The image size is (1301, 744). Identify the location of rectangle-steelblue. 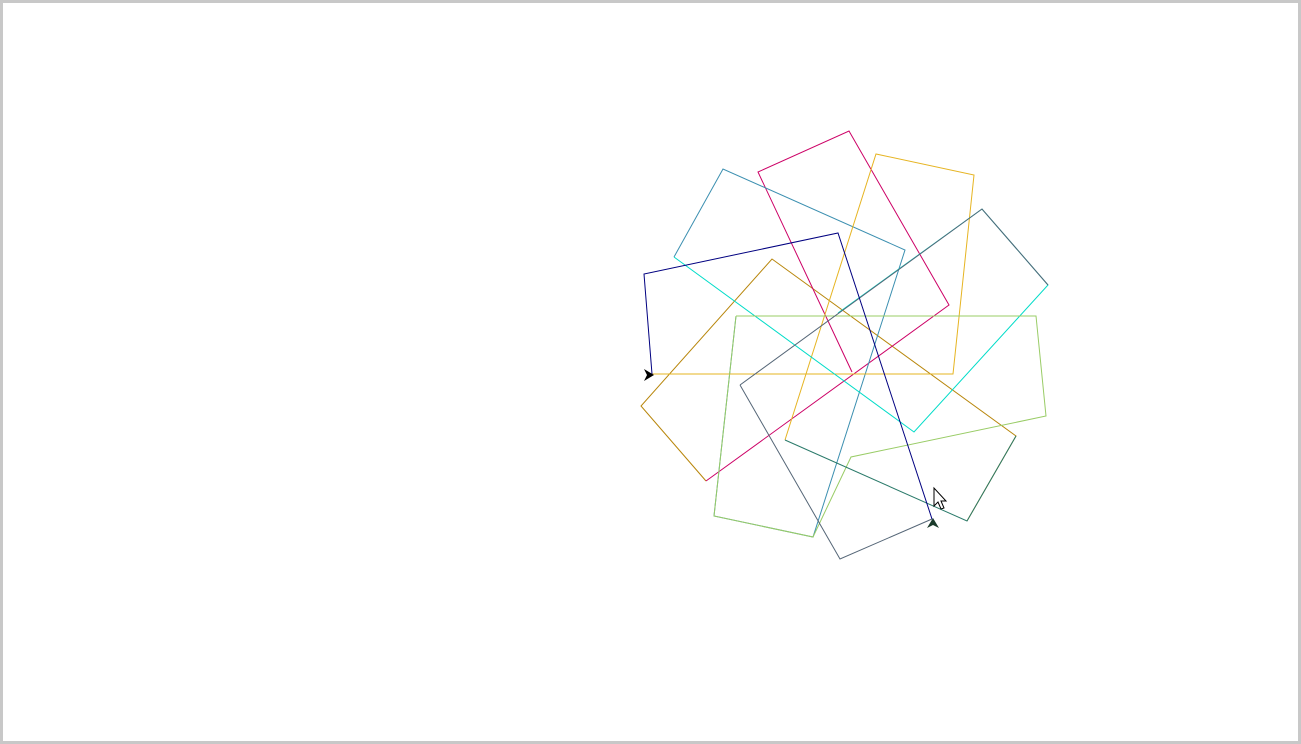
(789, 353).